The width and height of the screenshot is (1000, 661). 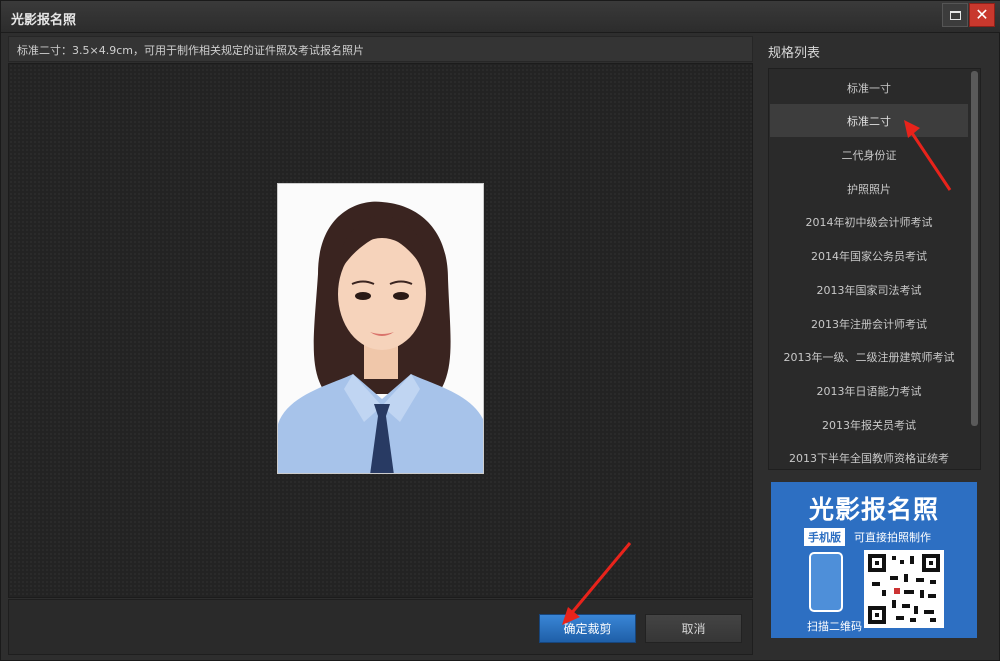 I want to click on window-title: 光影报名照, so click(x=44, y=20).